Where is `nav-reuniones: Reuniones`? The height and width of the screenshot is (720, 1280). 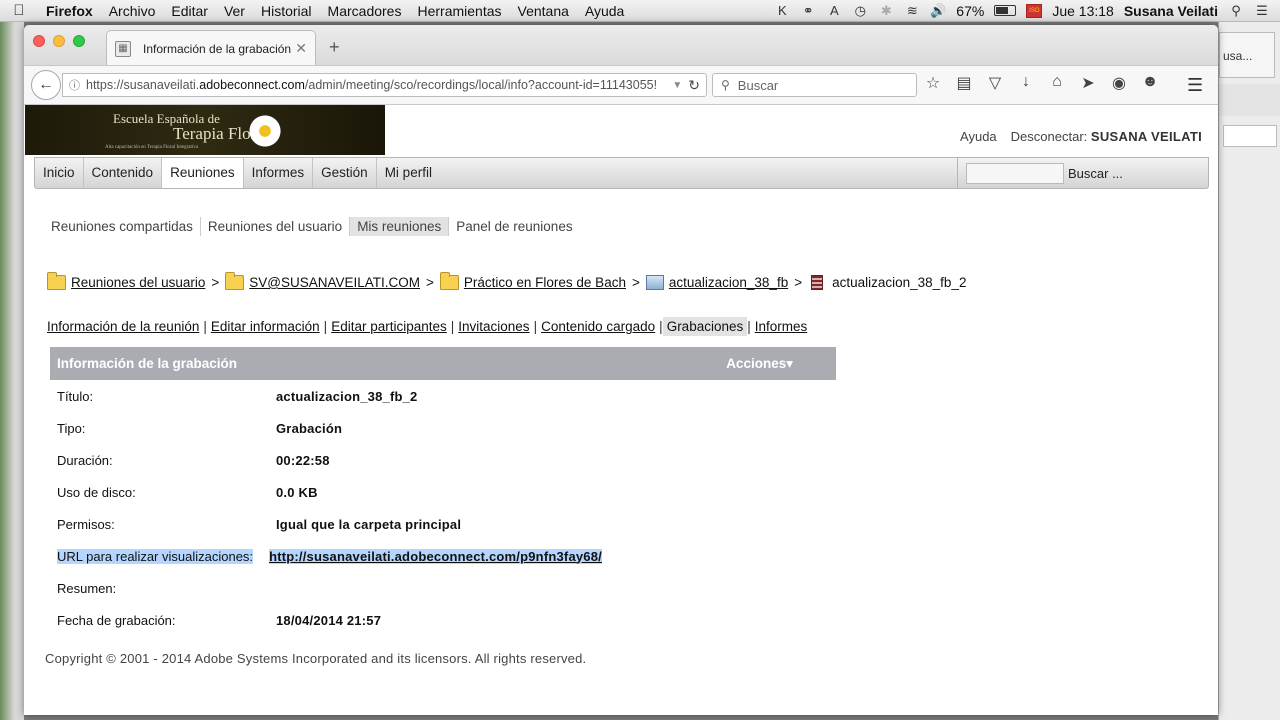
nav-reuniones: Reuniones is located at coordinates (203, 173).